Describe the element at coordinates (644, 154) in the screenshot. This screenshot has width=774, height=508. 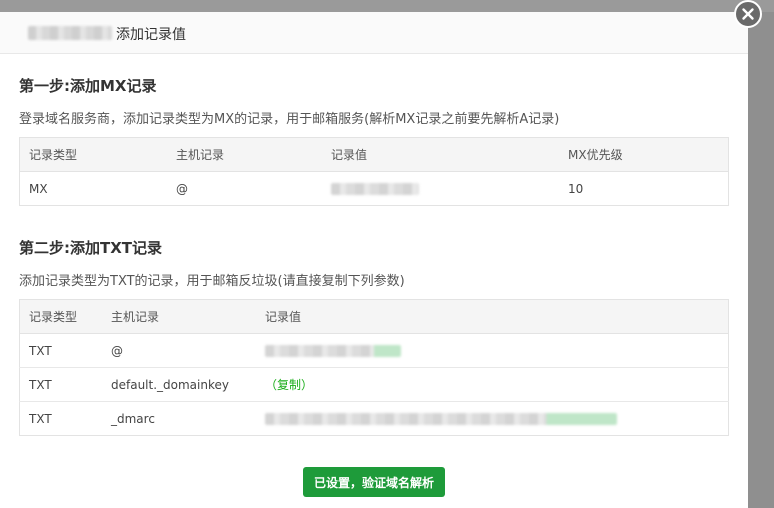
I see `col-mx-priority: MX优先级` at that location.